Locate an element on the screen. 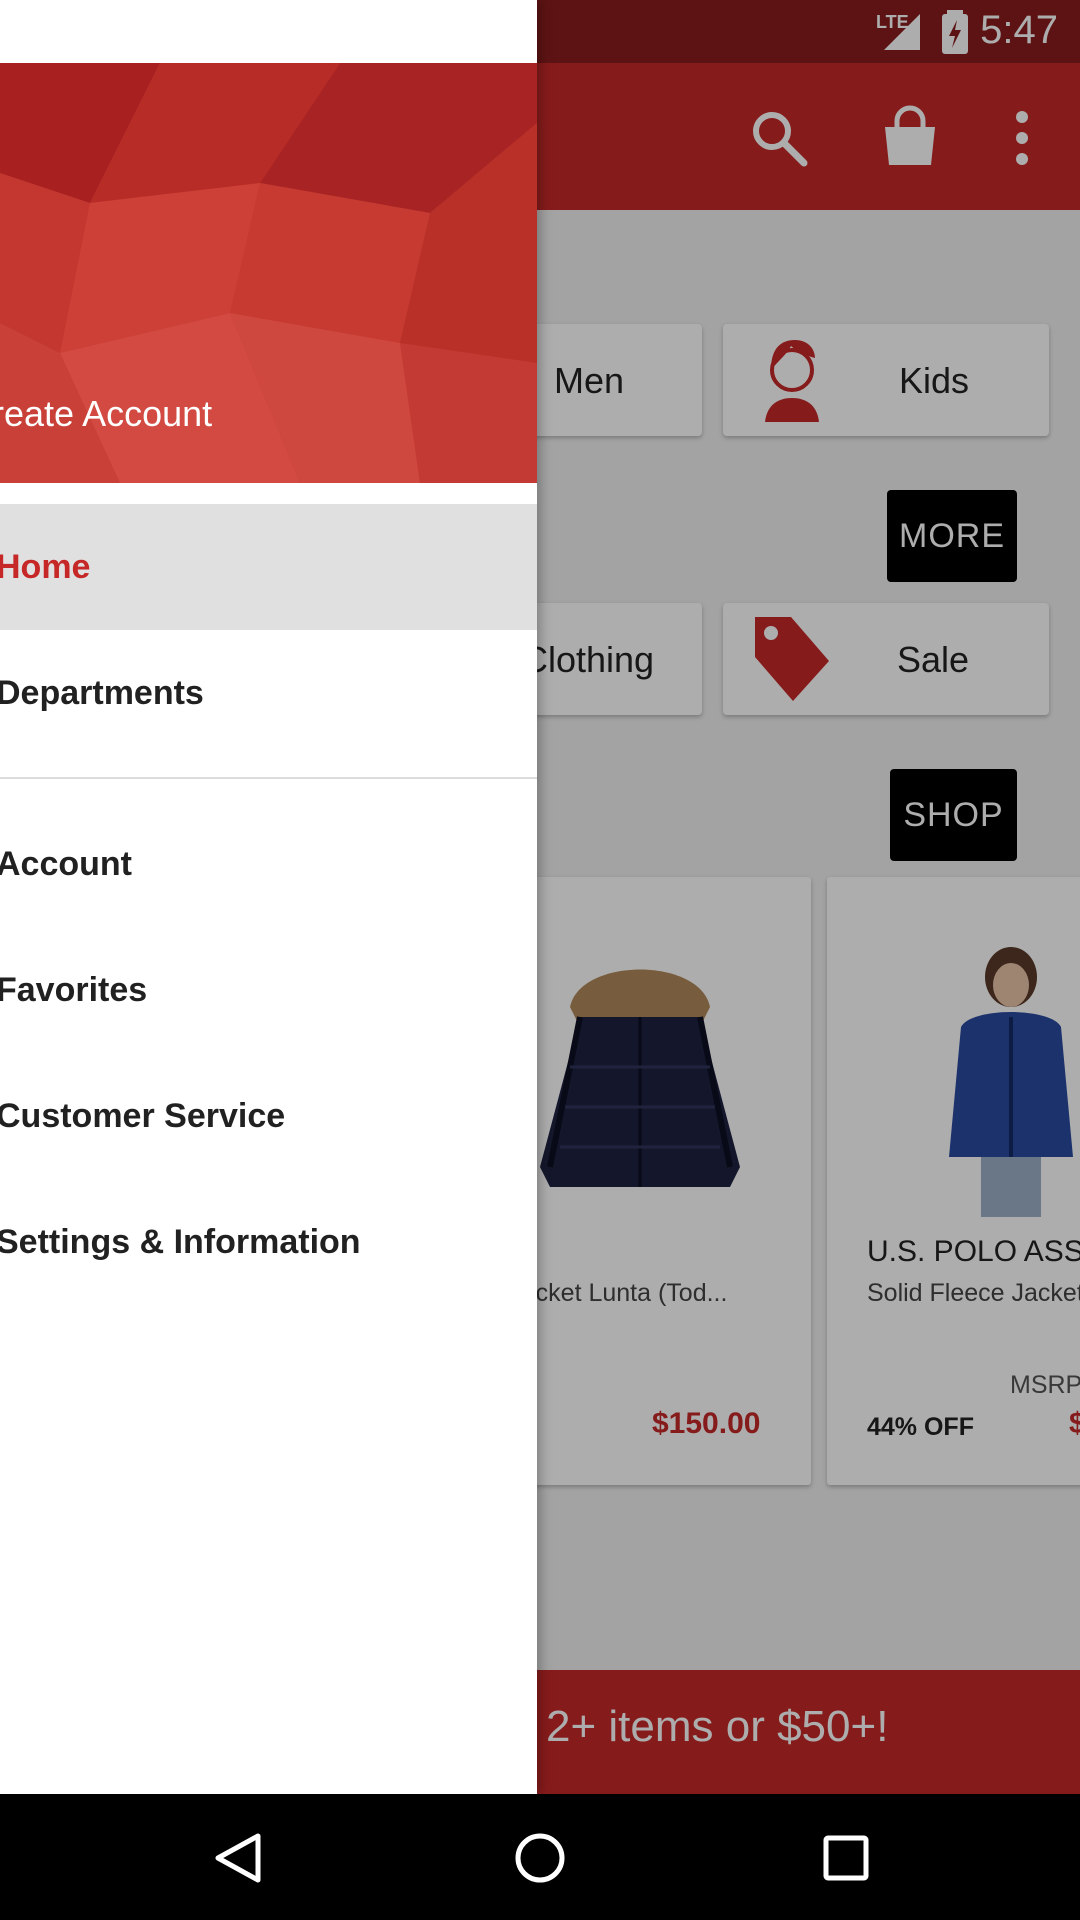  drawer-item-customer-service: Customer Service is located at coordinates (268, 1116).